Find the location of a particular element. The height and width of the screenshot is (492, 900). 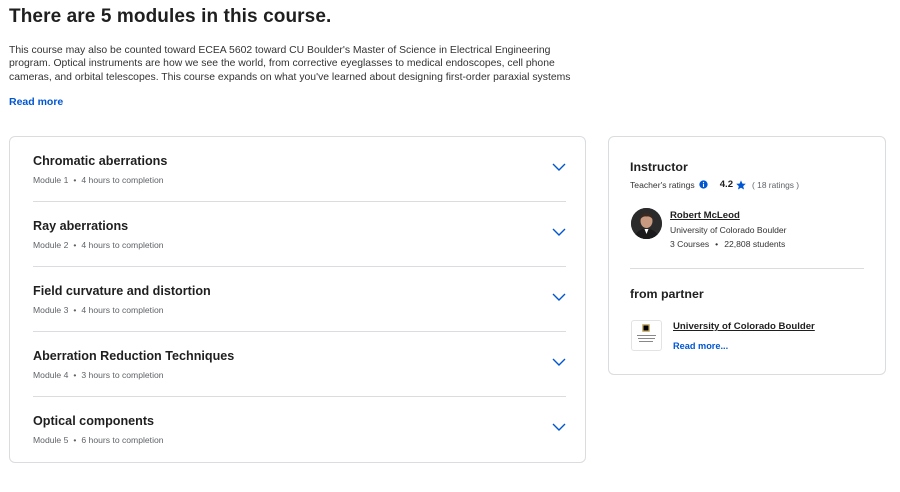

module-meta: Module 1 • 4 hours to completion is located at coordinates (98, 180).